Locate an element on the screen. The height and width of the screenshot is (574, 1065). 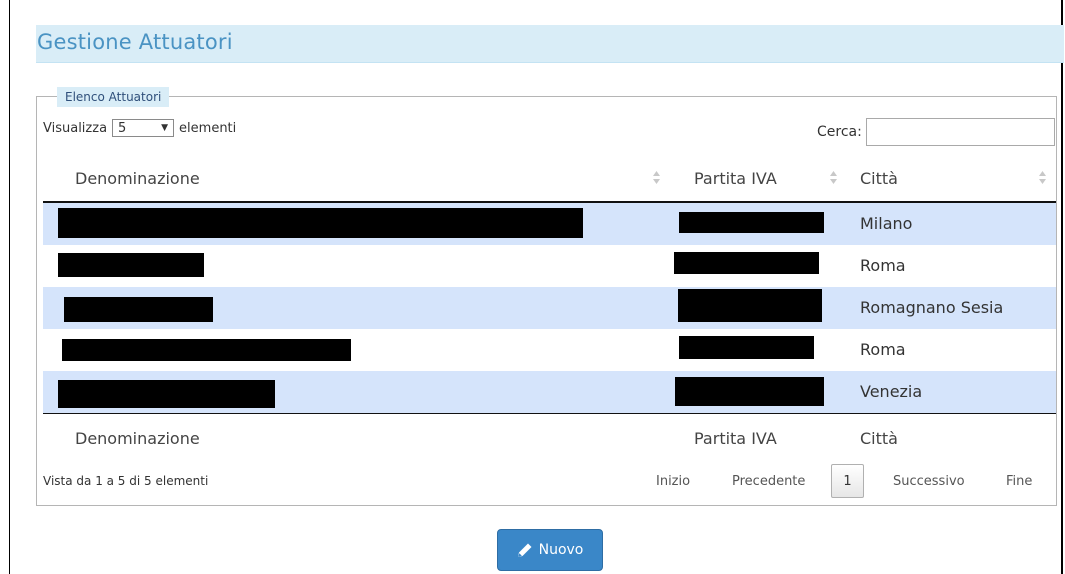
page-length-select: 5 ▼ is located at coordinates (143, 128).